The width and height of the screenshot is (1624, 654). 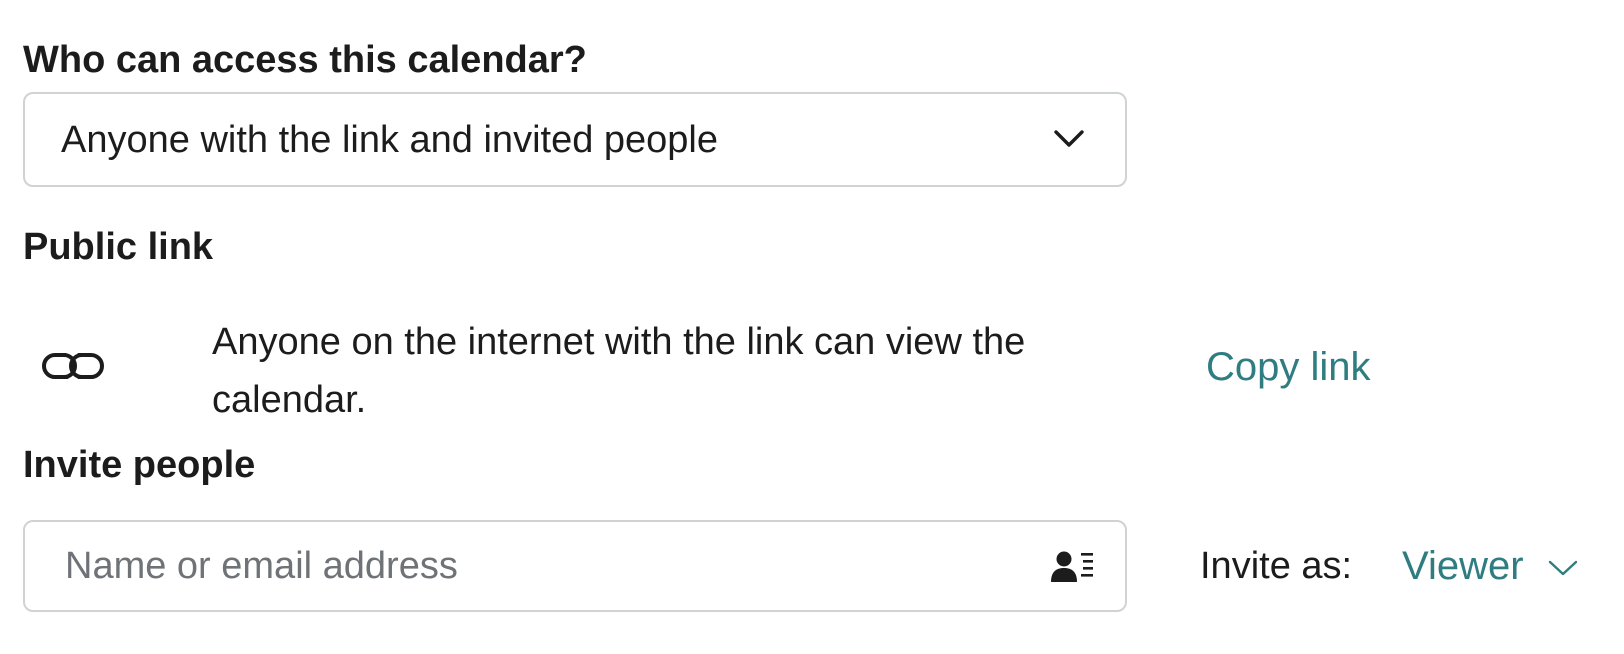 I want to click on contacts-icon, so click(x=1073, y=567).